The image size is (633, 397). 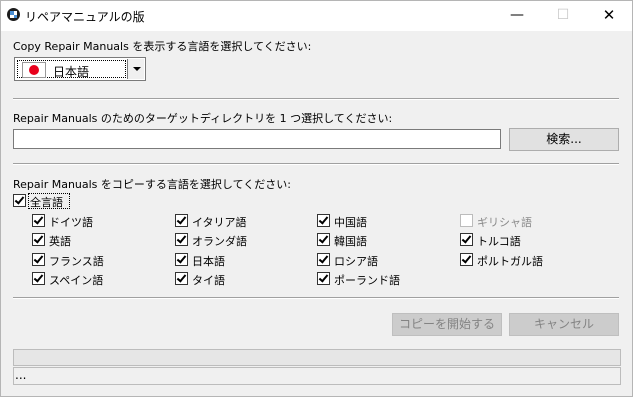 What do you see at coordinates (564, 324) in the screenshot?
I see `cancel-button: キャンセル` at bounding box center [564, 324].